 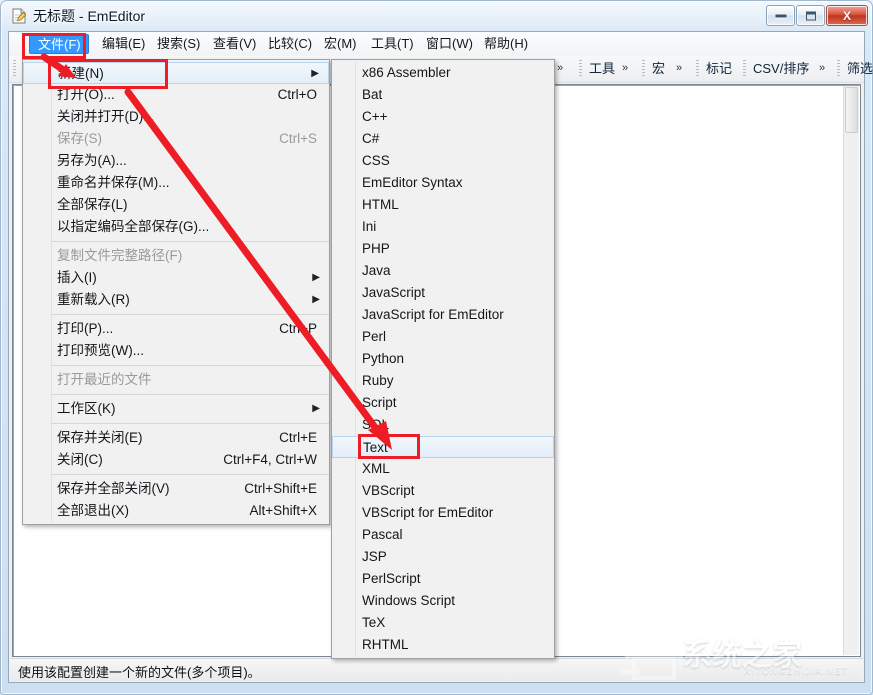 What do you see at coordinates (822, 68) in the screenshot?
I see `toolbar-overflow-chevron-4: »` at bounding box center [822, 68].